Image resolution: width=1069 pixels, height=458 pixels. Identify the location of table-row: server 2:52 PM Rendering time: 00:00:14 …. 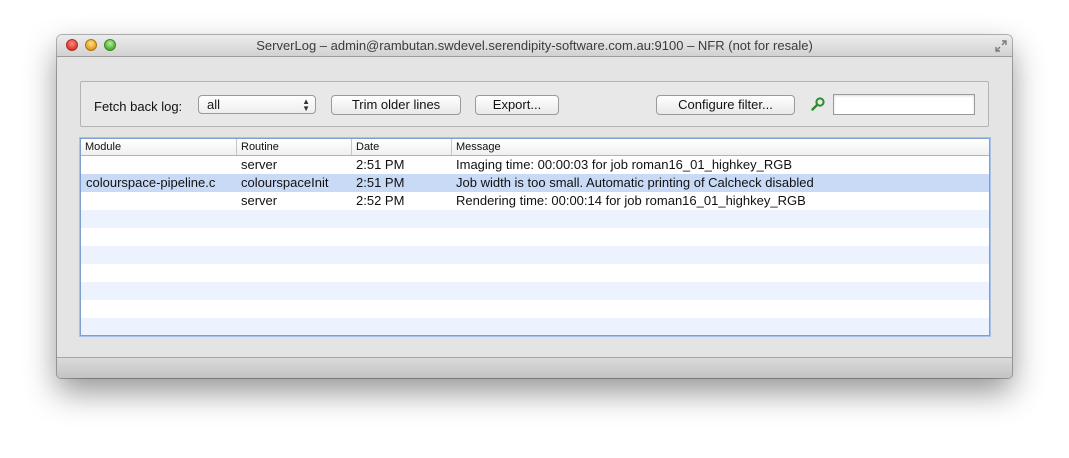
(535, 201).